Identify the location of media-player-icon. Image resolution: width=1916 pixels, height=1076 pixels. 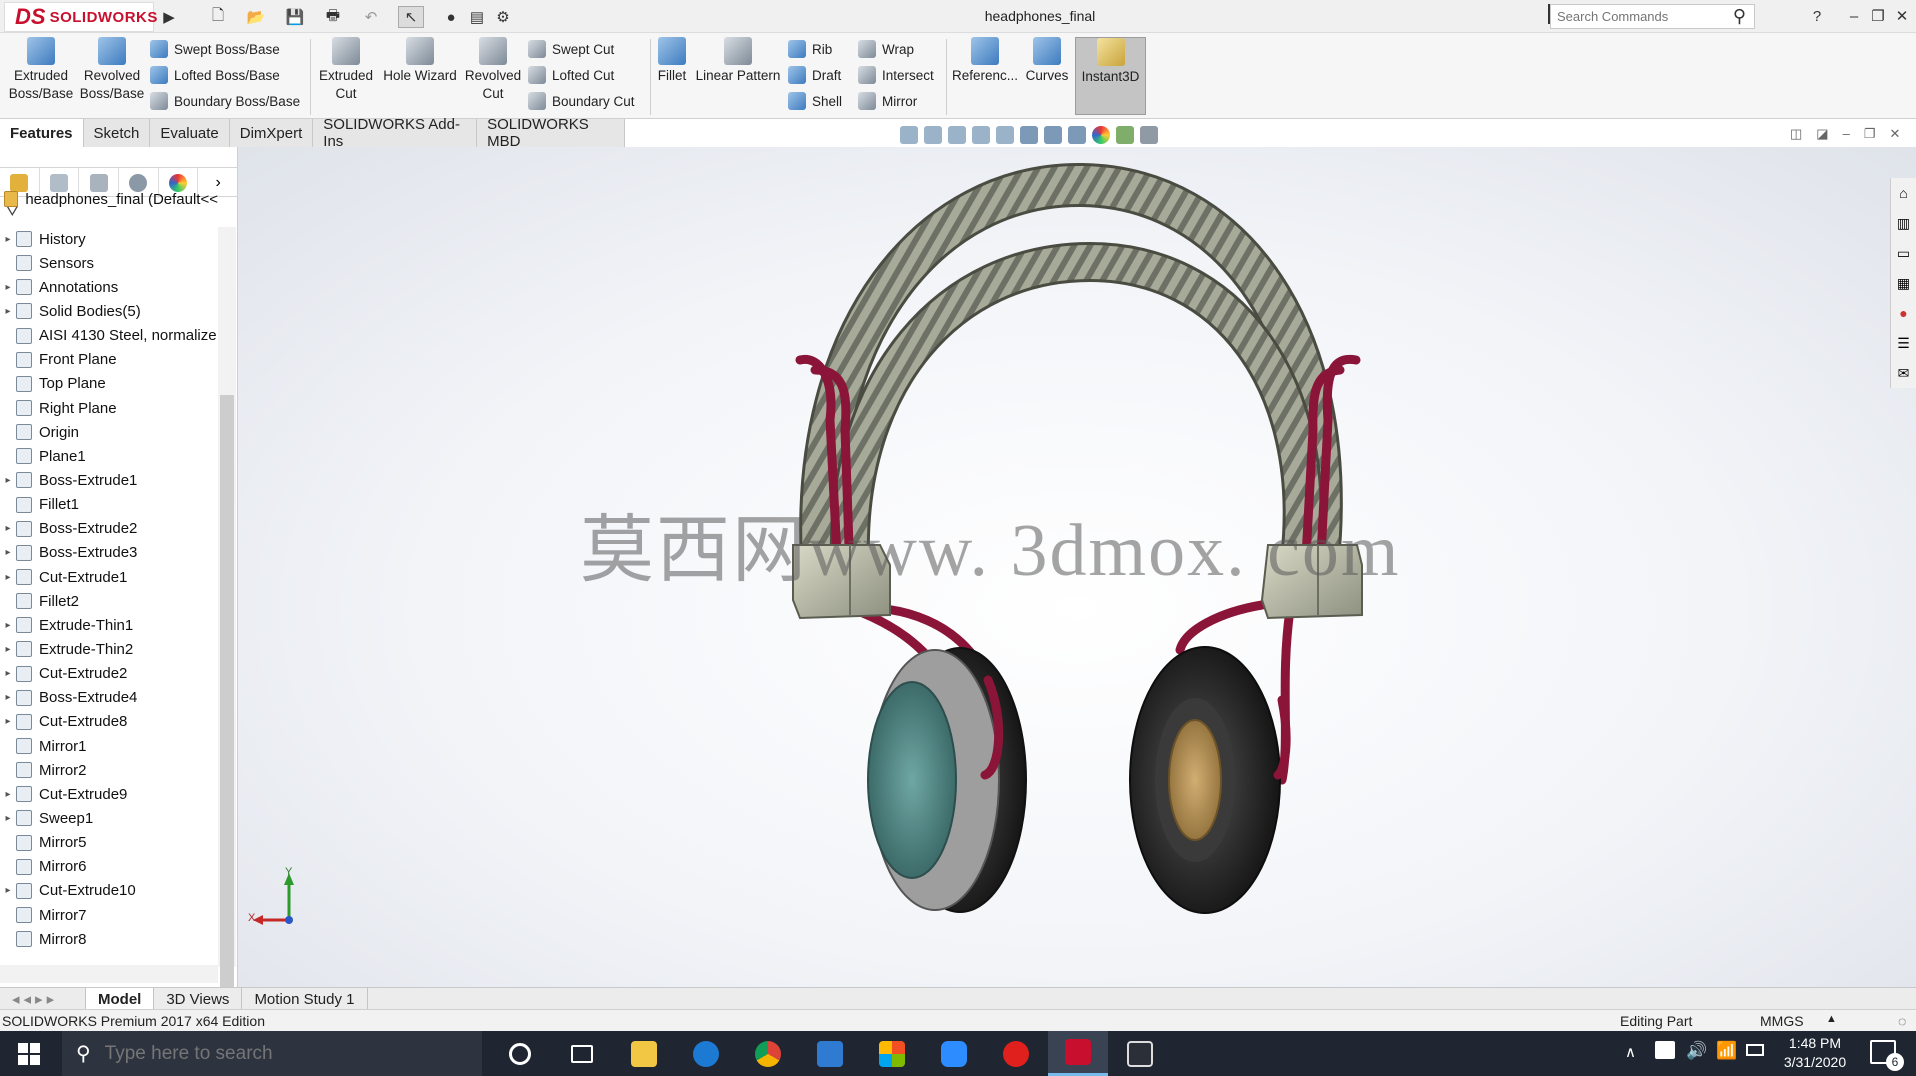
(1016, 1053).